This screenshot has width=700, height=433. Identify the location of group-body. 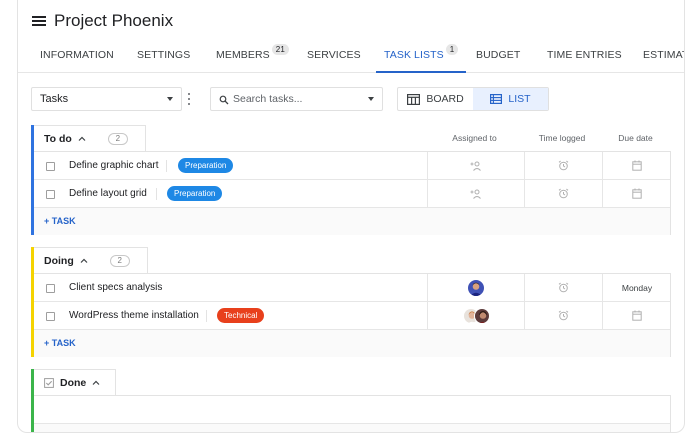
(351, 413).